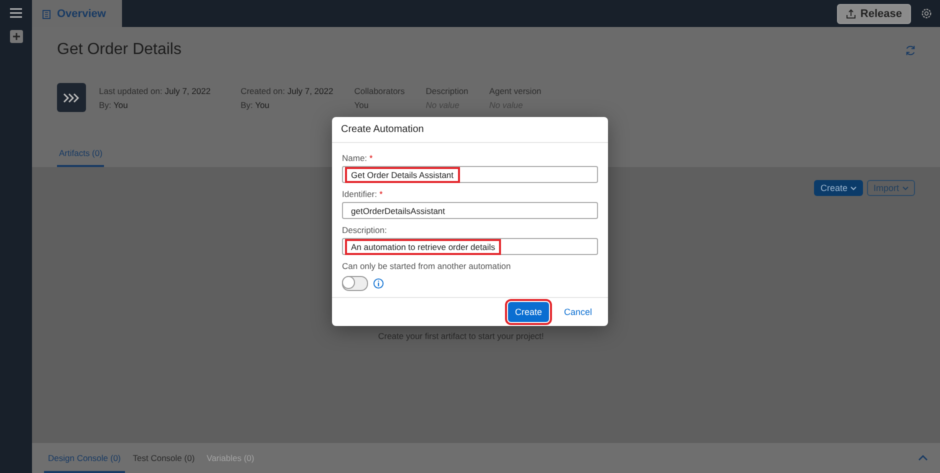  Describe the element at coordinates (379, 91) in the screenshot. I see `meta-label: Collaborators` at that location.